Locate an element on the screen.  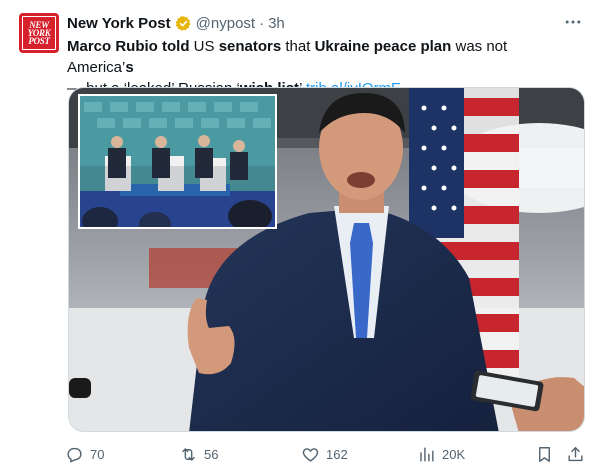
views-button: 20K is located at coordinates (441, 454).